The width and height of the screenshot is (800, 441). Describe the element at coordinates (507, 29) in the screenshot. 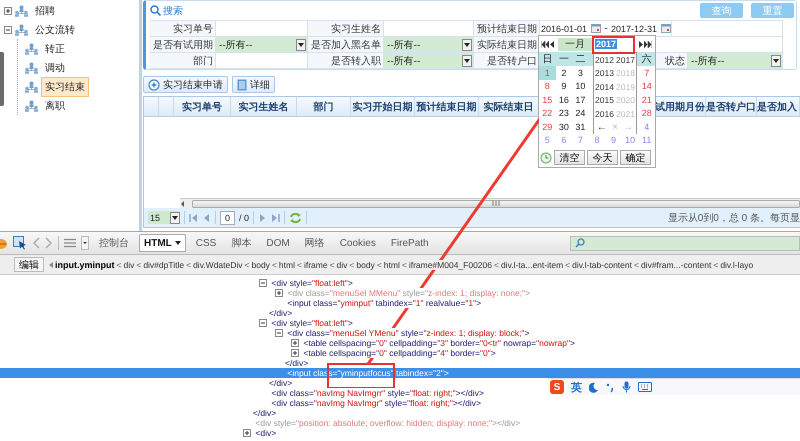

I see `field-label: 预计结束日期` at that location.